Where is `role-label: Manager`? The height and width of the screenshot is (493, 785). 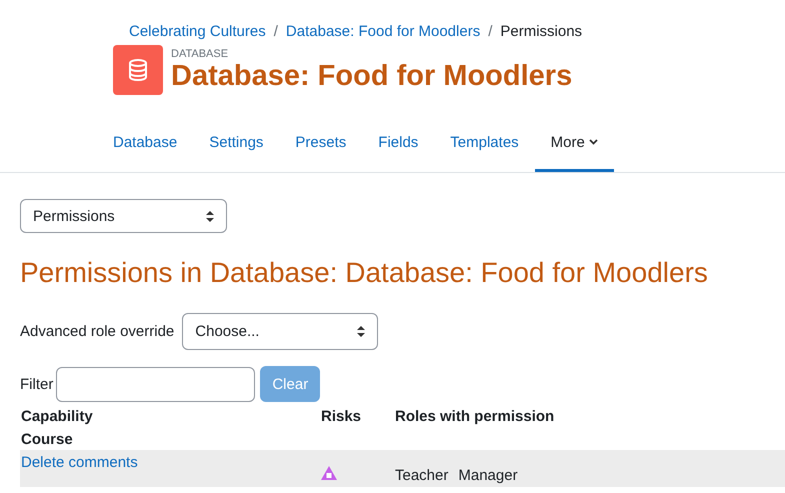 role-label: Manager is located at coordinates (488, 475).